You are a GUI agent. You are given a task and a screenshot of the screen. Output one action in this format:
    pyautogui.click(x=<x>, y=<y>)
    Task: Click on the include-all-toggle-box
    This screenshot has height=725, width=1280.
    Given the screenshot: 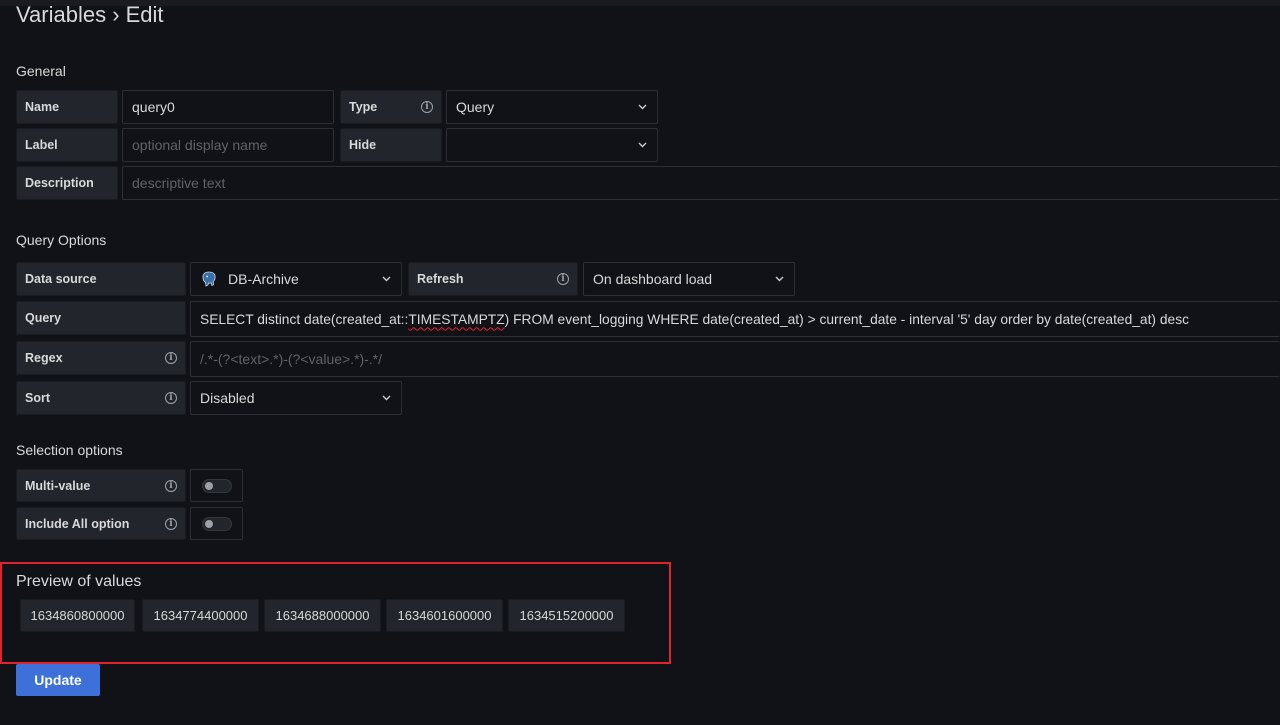 What is the action you would take?
    pyautogui.click(x=216, y=523)
    